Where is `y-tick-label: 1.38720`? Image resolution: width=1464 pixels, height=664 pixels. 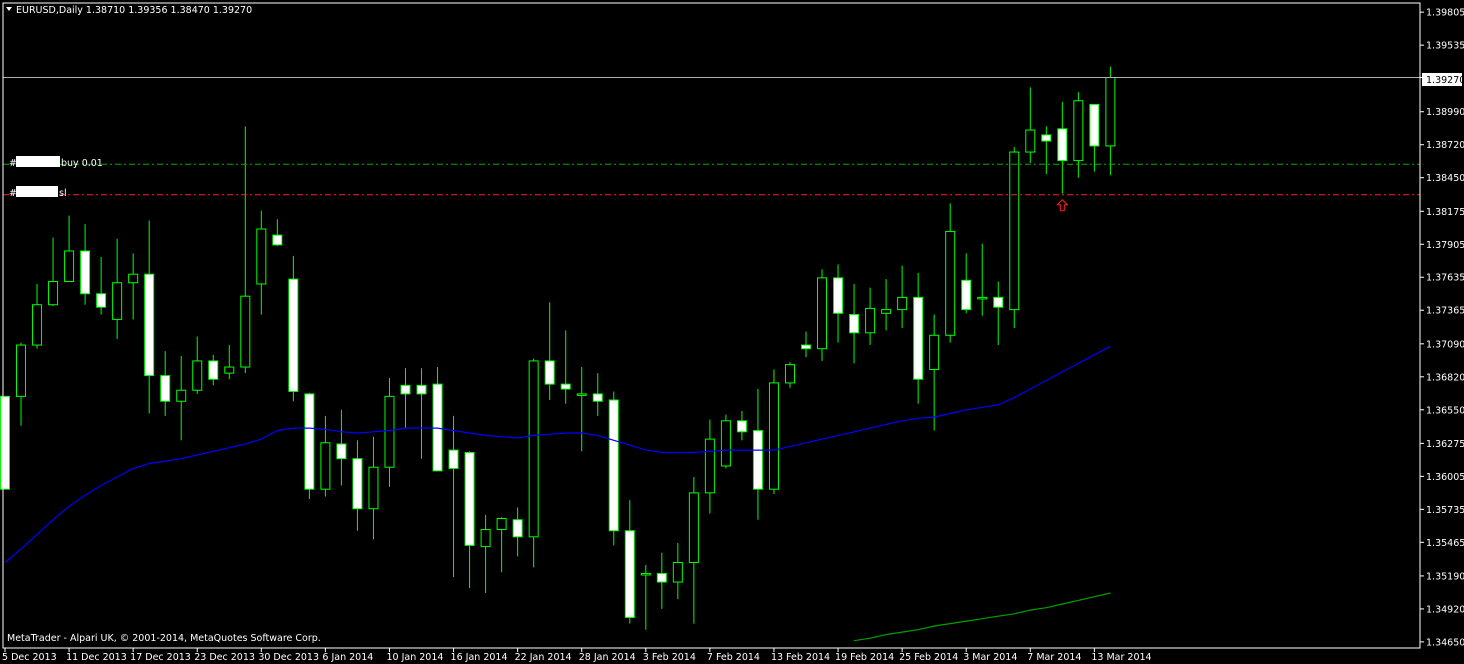 y-tick-label: 1.38720 is located at coordinates (1445, 145).